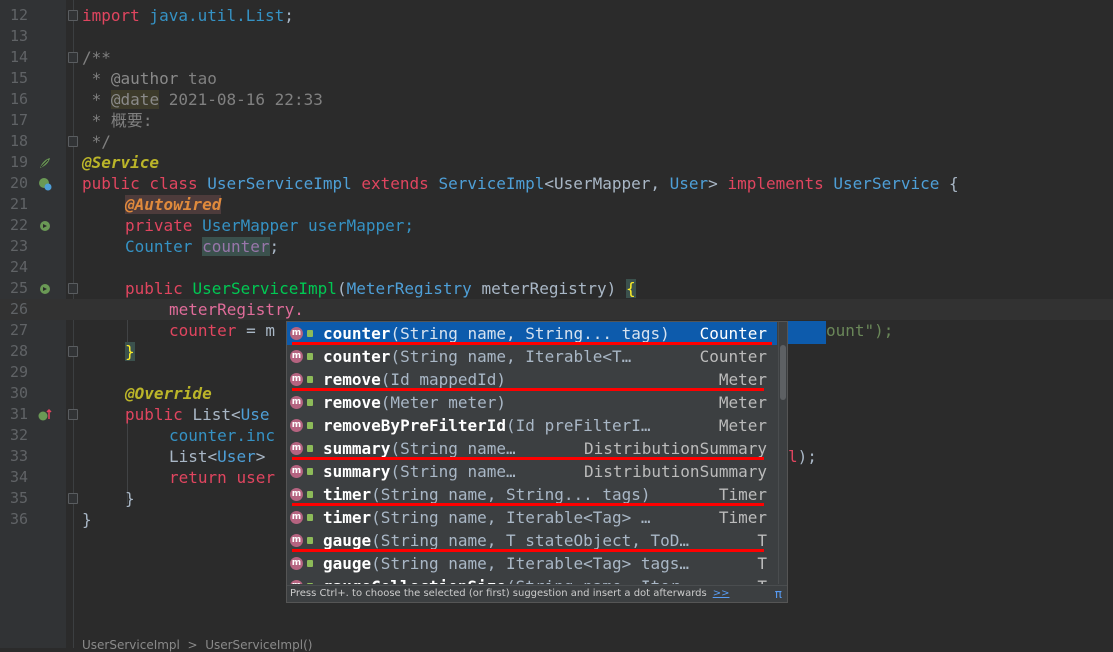 This screenshot has width=1113, height=652. What do you see at coordinates (222, 435) in the screenshot?
I see `code-text: counter.inc` at bounding box center [222, 435].